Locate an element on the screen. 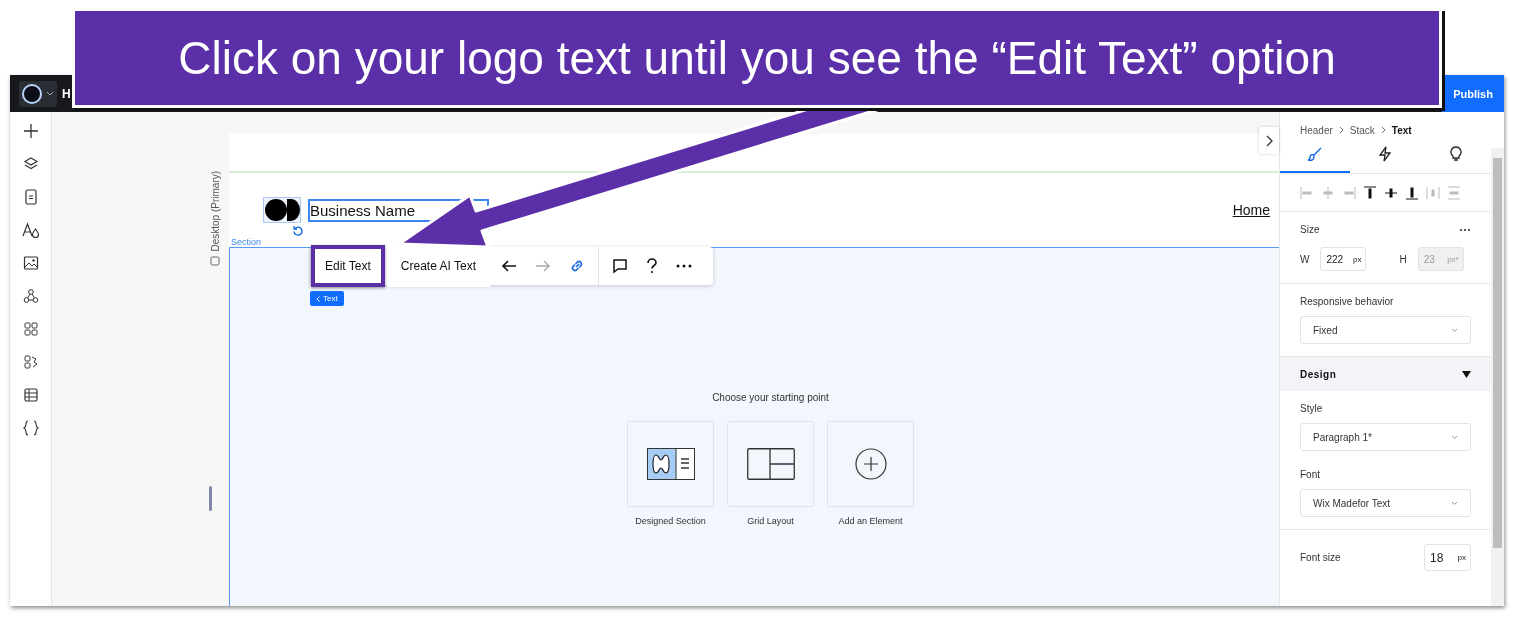  option-label: Add an Element is located at coordinates (870, 521).